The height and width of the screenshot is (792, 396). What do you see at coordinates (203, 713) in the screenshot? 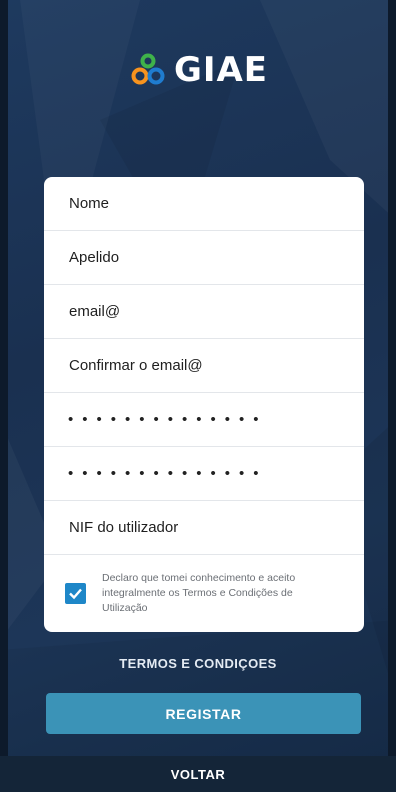
I see `register-button: REGISTAR` at bounding box center [203, 713].